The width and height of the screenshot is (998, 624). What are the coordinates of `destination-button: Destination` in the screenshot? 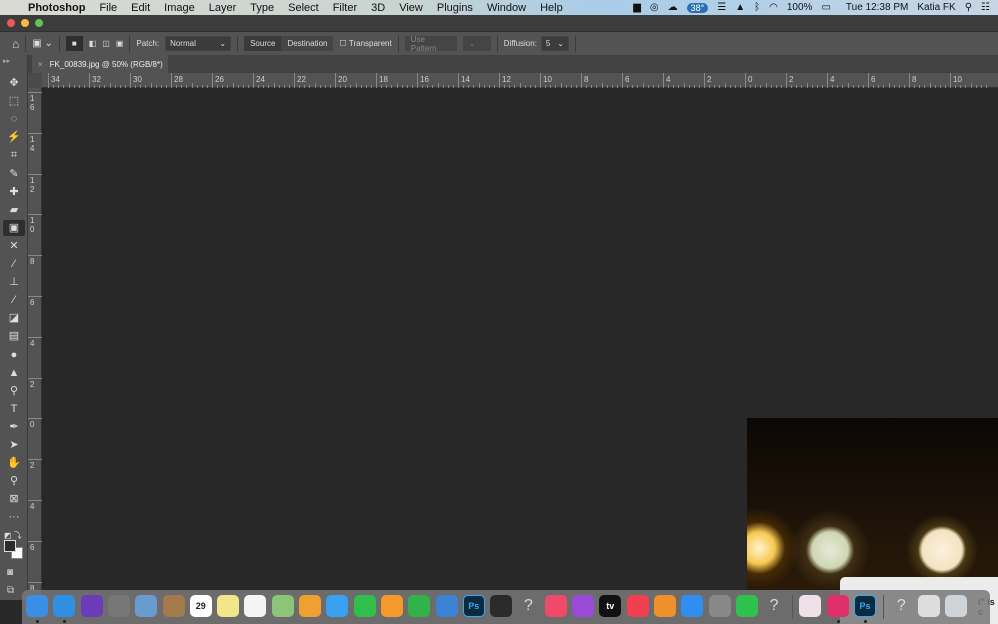 It's located at (307, 43).